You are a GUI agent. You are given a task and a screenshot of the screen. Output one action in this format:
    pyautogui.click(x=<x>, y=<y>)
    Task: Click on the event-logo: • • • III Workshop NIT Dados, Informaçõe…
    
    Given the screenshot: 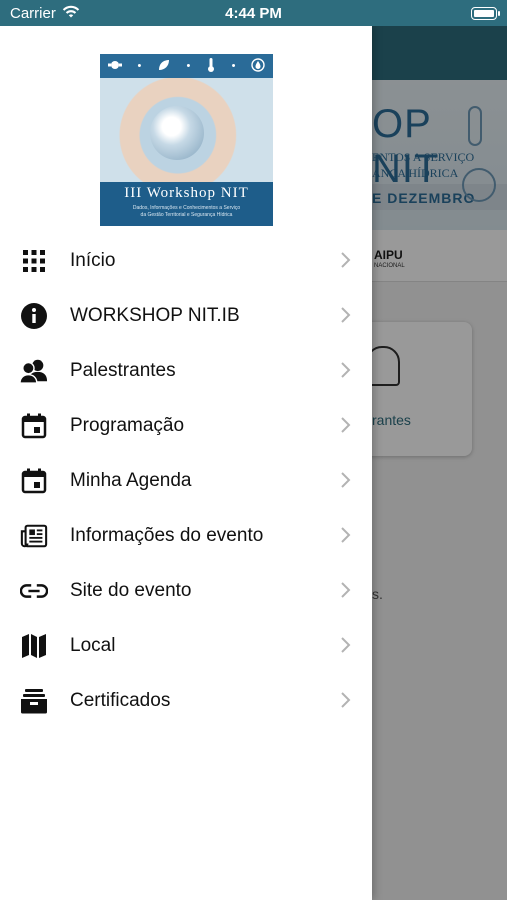 What is the action you would take?
    pyautogui.click(x=186, y=140)
    